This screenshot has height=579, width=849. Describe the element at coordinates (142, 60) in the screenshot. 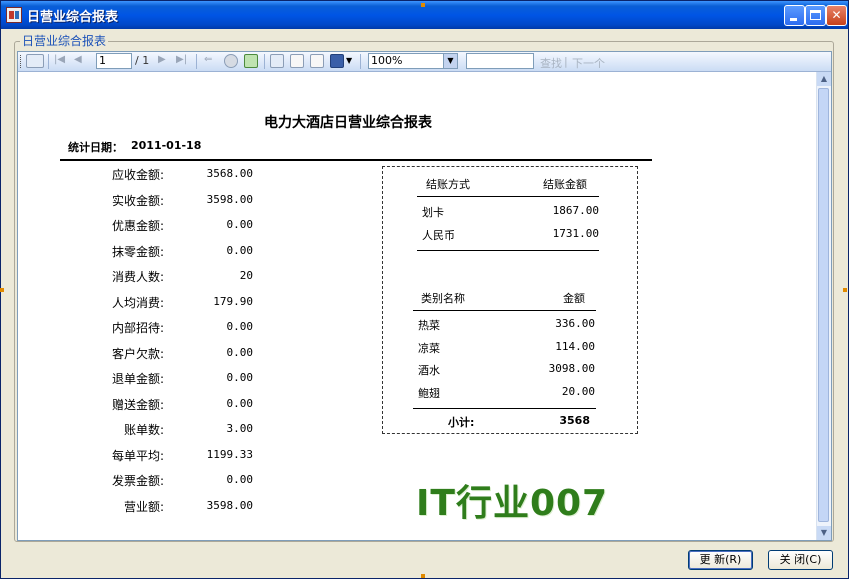

I see `page-total-label: / 1` at that location.